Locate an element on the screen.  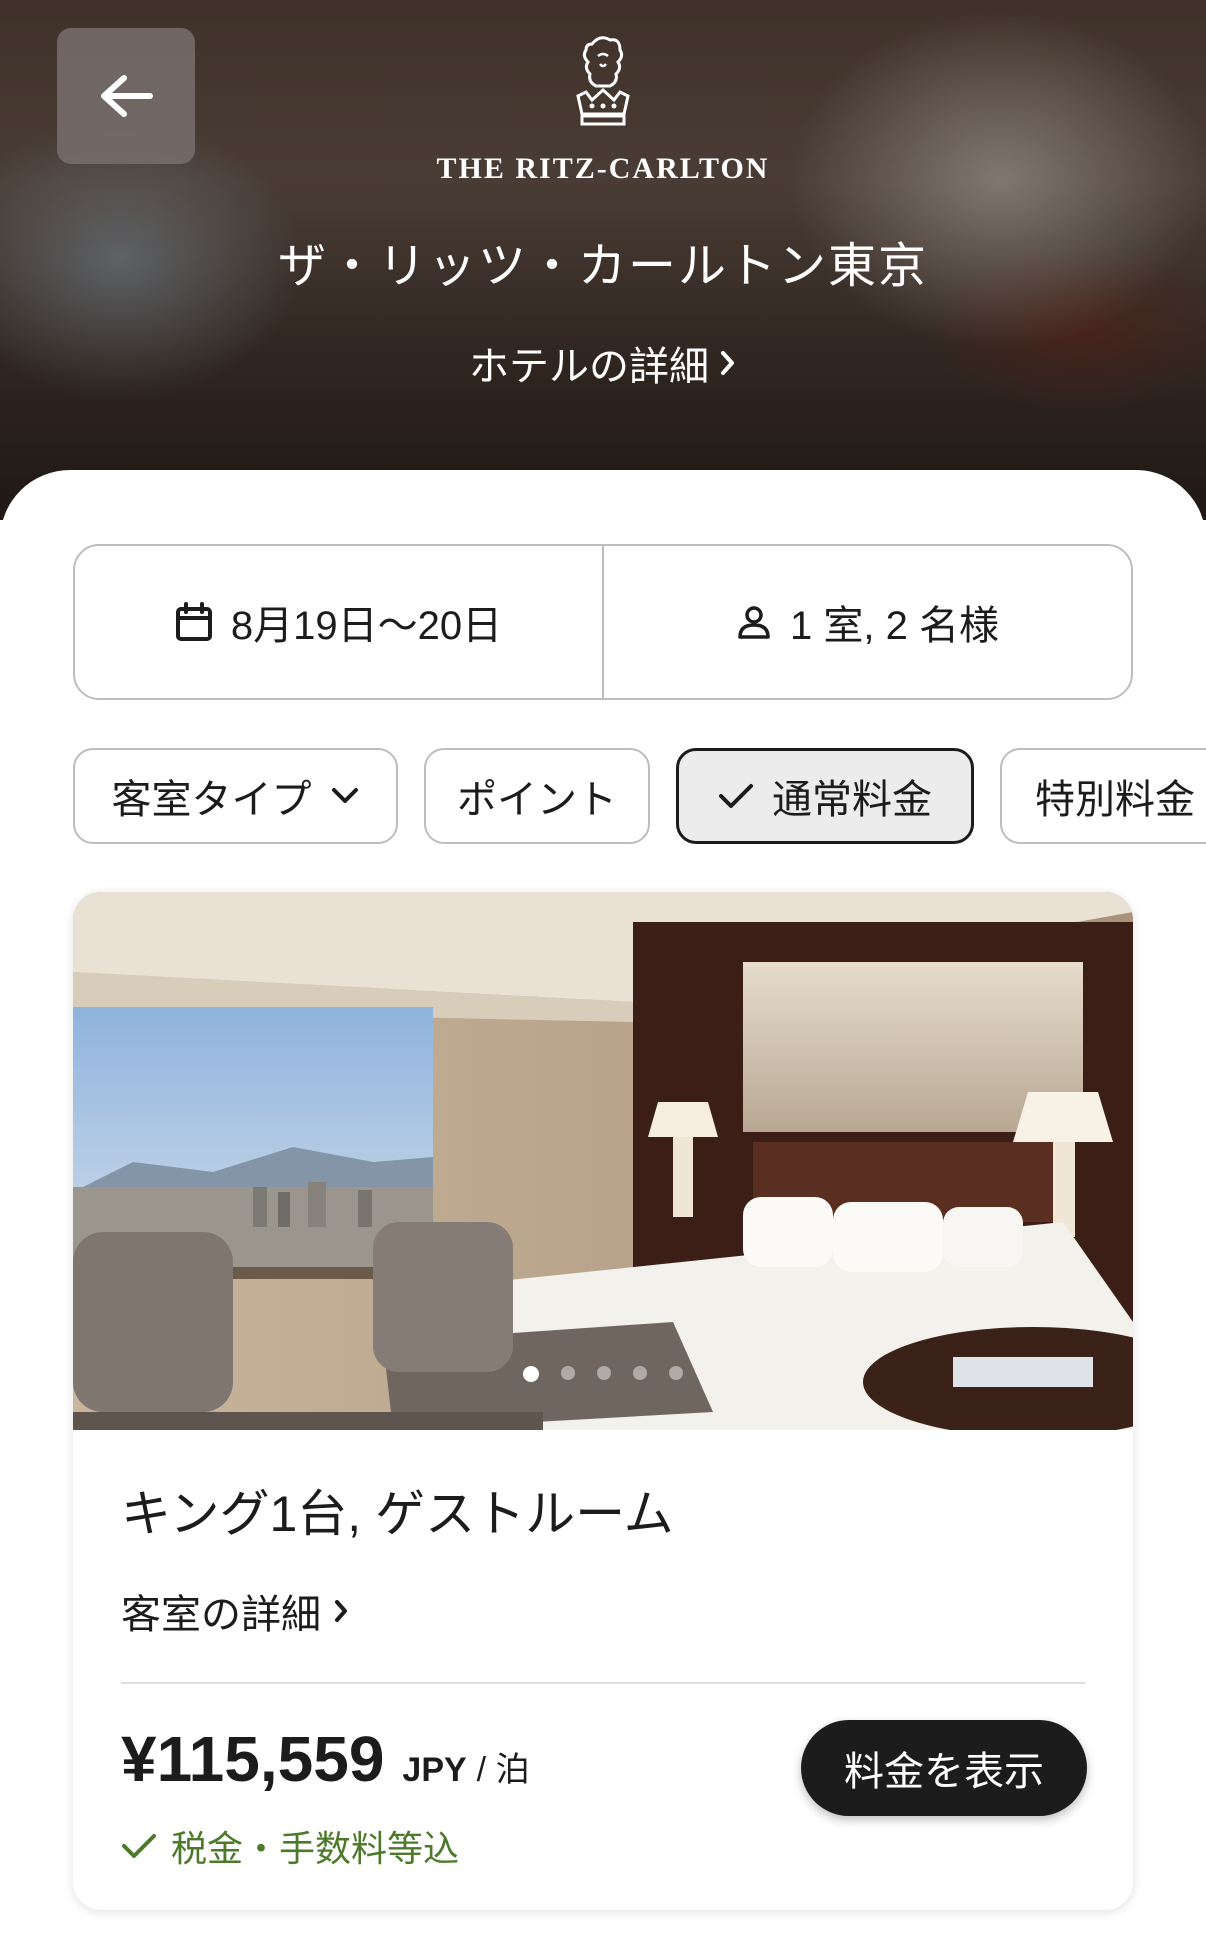
brand-logo: THE RITZ-CARLTON is located at coordinates (603, 110).